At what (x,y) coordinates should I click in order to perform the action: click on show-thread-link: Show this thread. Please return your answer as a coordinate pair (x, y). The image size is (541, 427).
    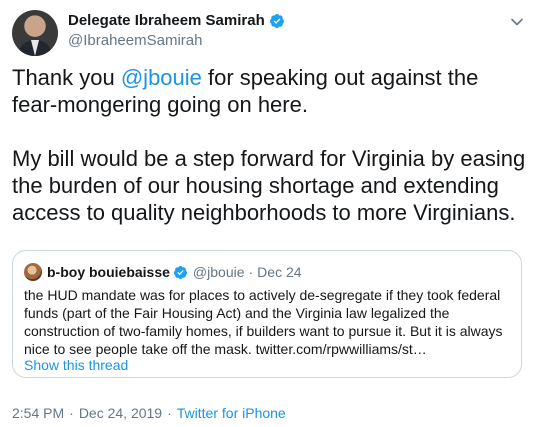
    Looking at the image, I should click on (76, 365).